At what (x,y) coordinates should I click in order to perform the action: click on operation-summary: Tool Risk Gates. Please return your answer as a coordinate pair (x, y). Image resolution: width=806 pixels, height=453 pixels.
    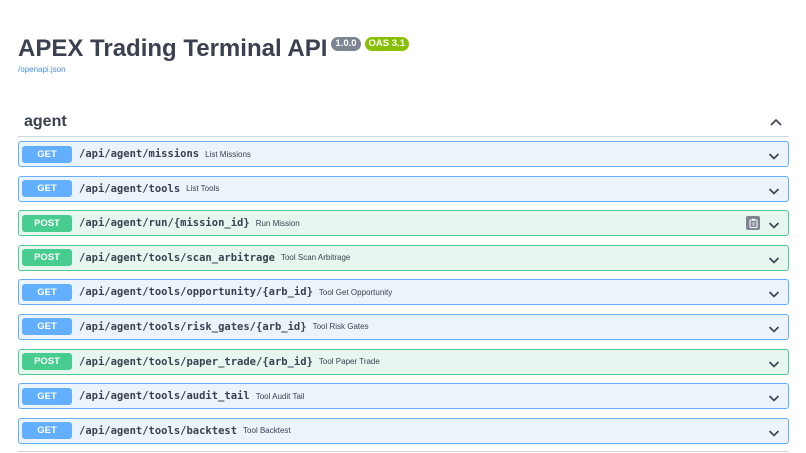
    Looking at the image, I should click on (340, 327).